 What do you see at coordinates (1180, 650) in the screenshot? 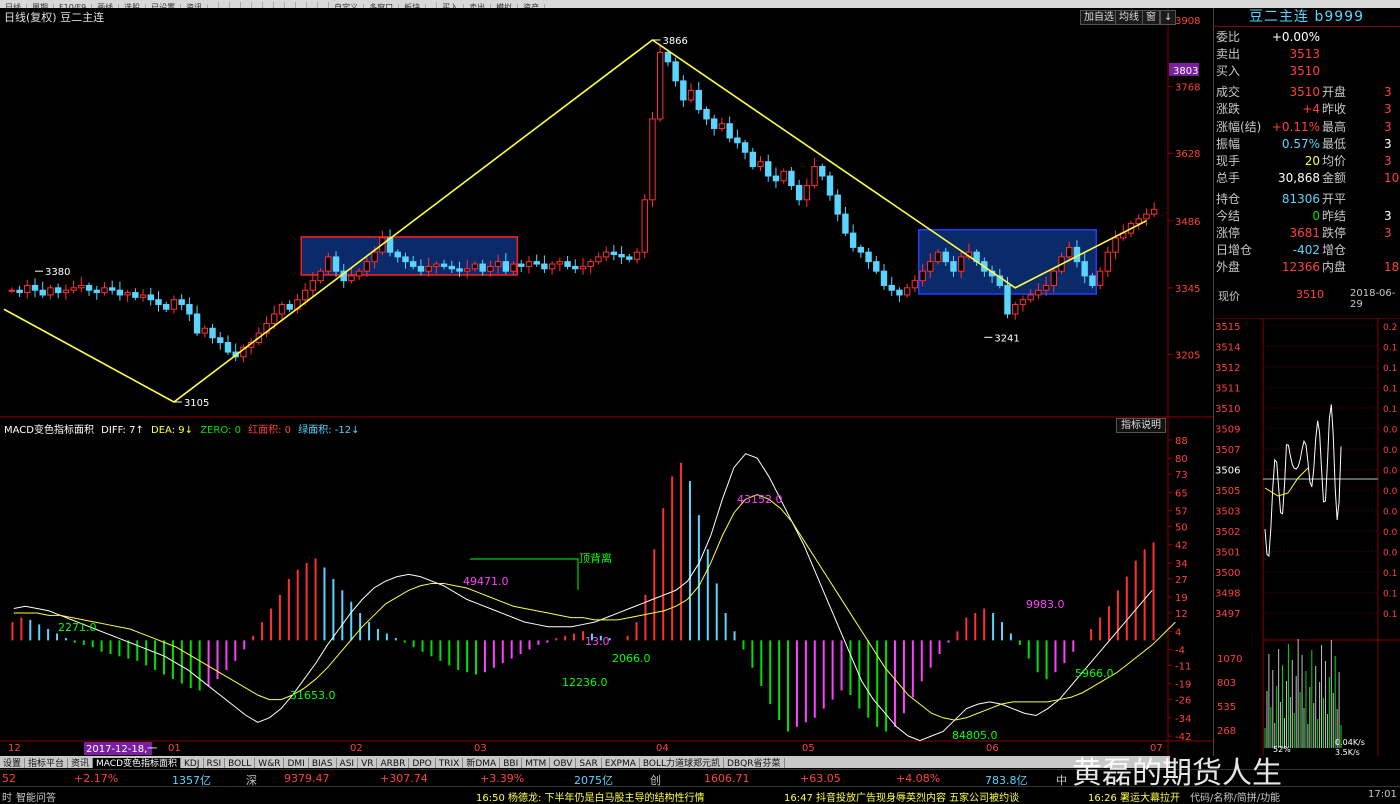
I see `macd-tick-label: -4` at bounding box center [1180, 650].